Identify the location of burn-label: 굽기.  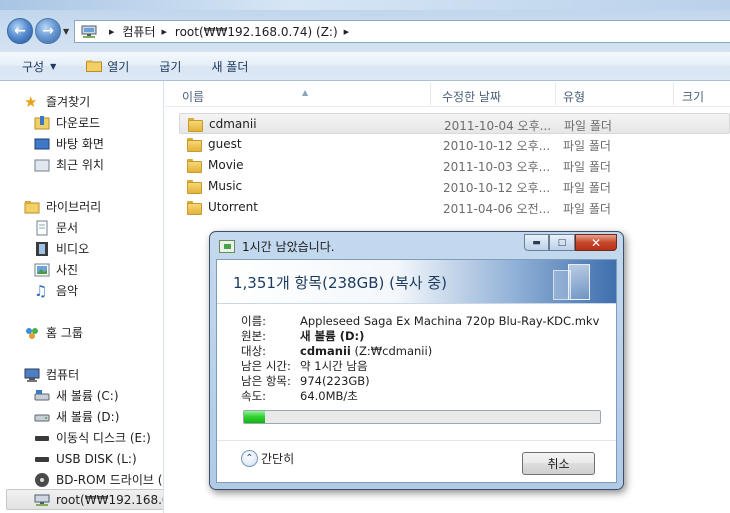
(170, 66).